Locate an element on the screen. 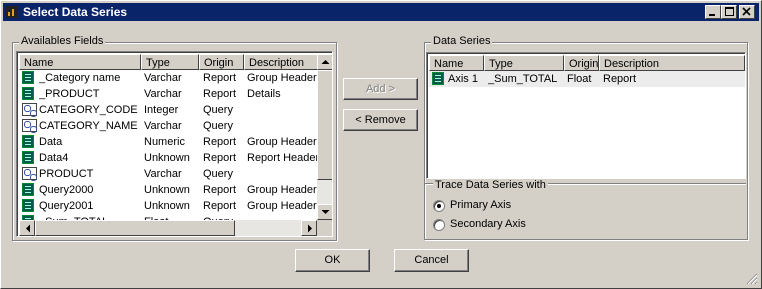  field-row: Query2001 Unknown Report Group Header is located at coordinates (168, 206).